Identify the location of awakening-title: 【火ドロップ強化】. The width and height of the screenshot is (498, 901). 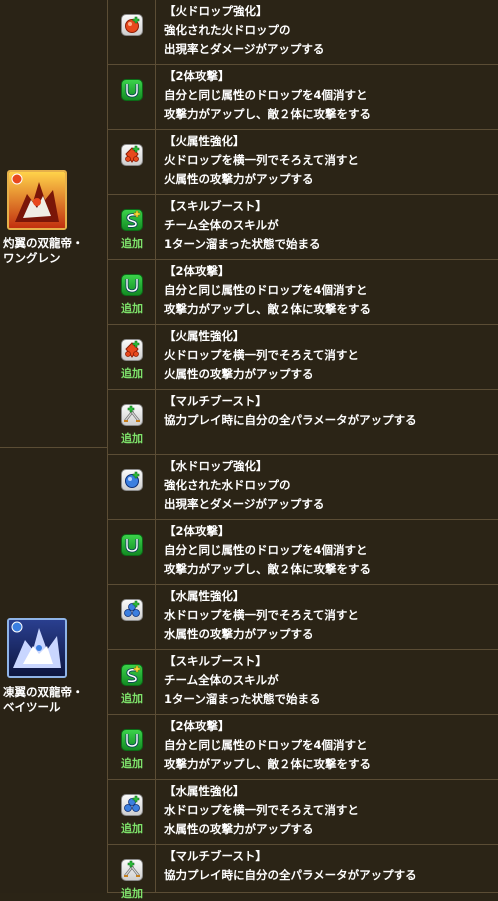
(216, 11).